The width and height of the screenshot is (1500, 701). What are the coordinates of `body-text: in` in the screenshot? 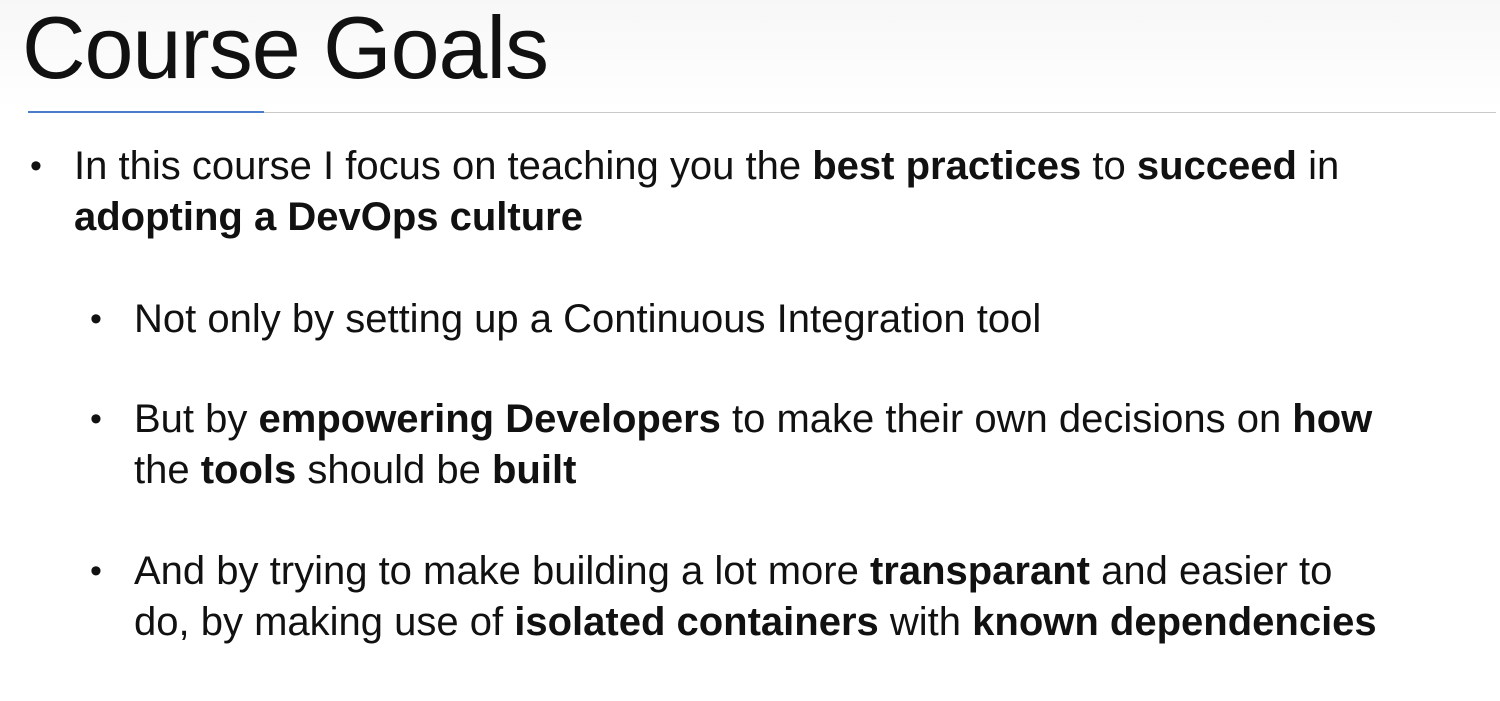 It's located at (1318, 166).